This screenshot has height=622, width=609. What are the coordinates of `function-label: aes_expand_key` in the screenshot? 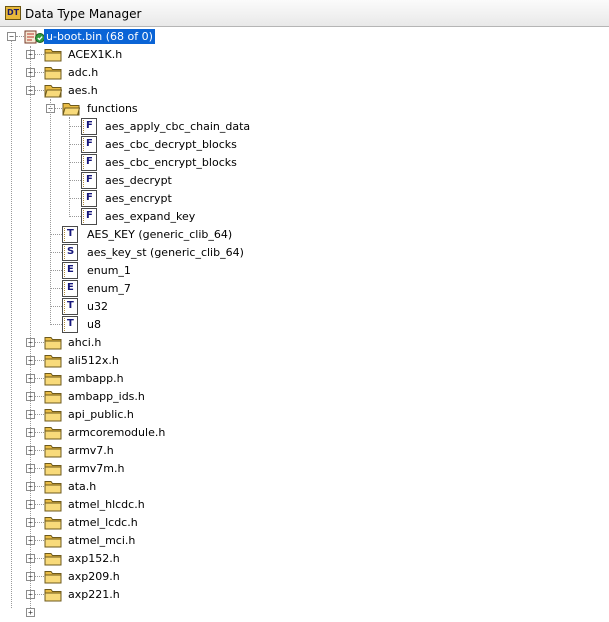 It's located at (150, 216).